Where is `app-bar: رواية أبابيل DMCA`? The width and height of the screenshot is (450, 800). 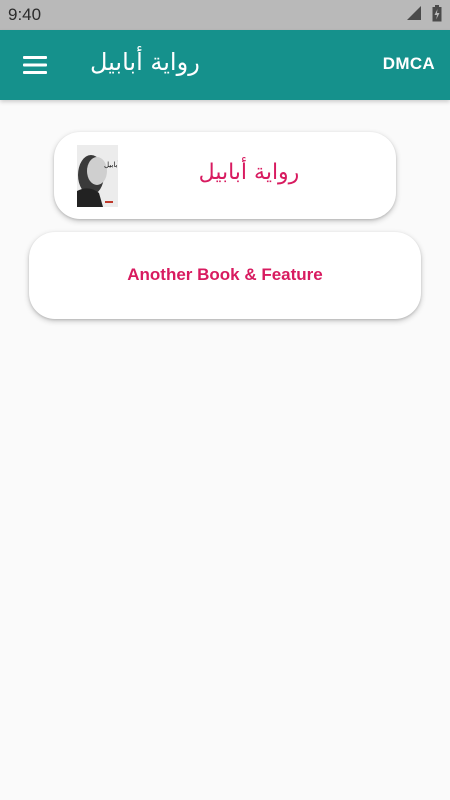 app-bar: رواية أبابيل DMCA is located at coordinates (225, 65).